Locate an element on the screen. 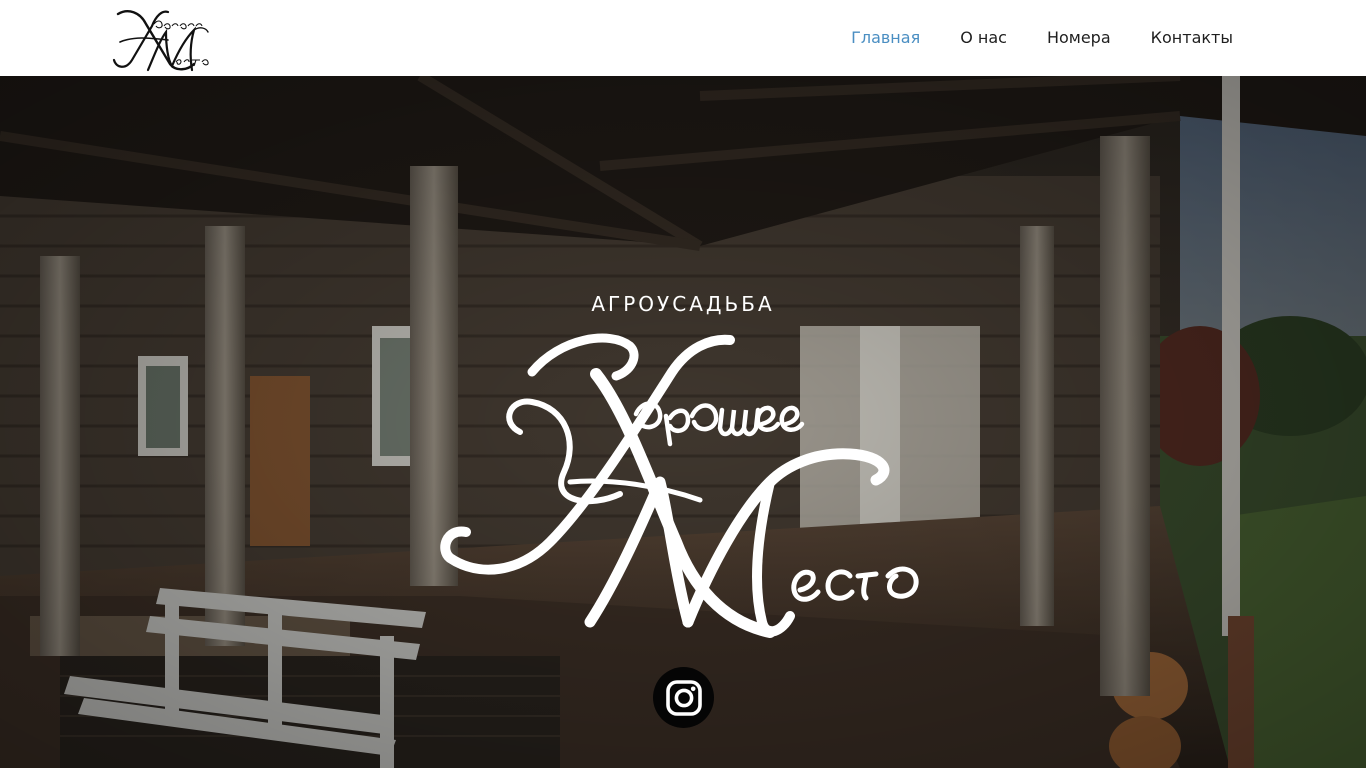 This screenshot has width=1366, height=768. instagram-button is located at coordinates (683, 697).